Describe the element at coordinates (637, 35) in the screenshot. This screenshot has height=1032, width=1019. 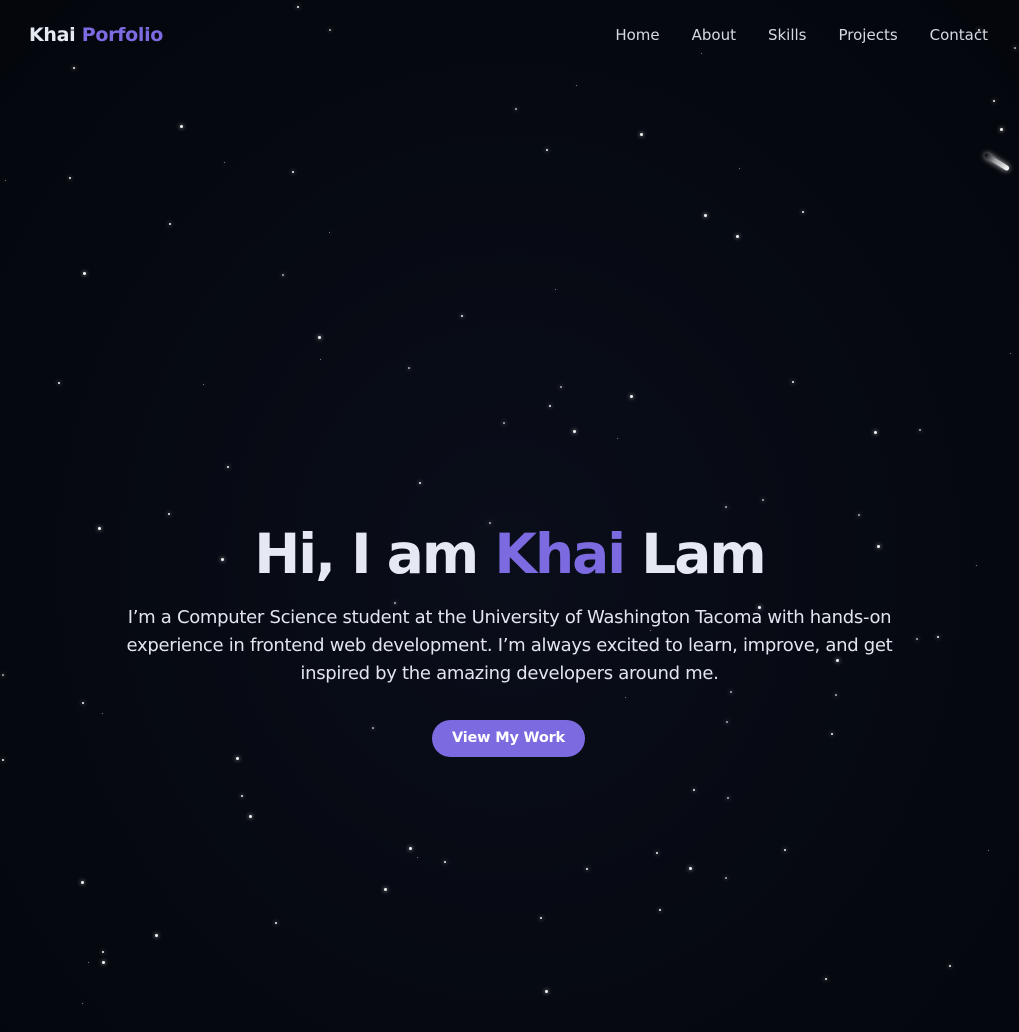
I see `nav-link-home: Home` at that location.